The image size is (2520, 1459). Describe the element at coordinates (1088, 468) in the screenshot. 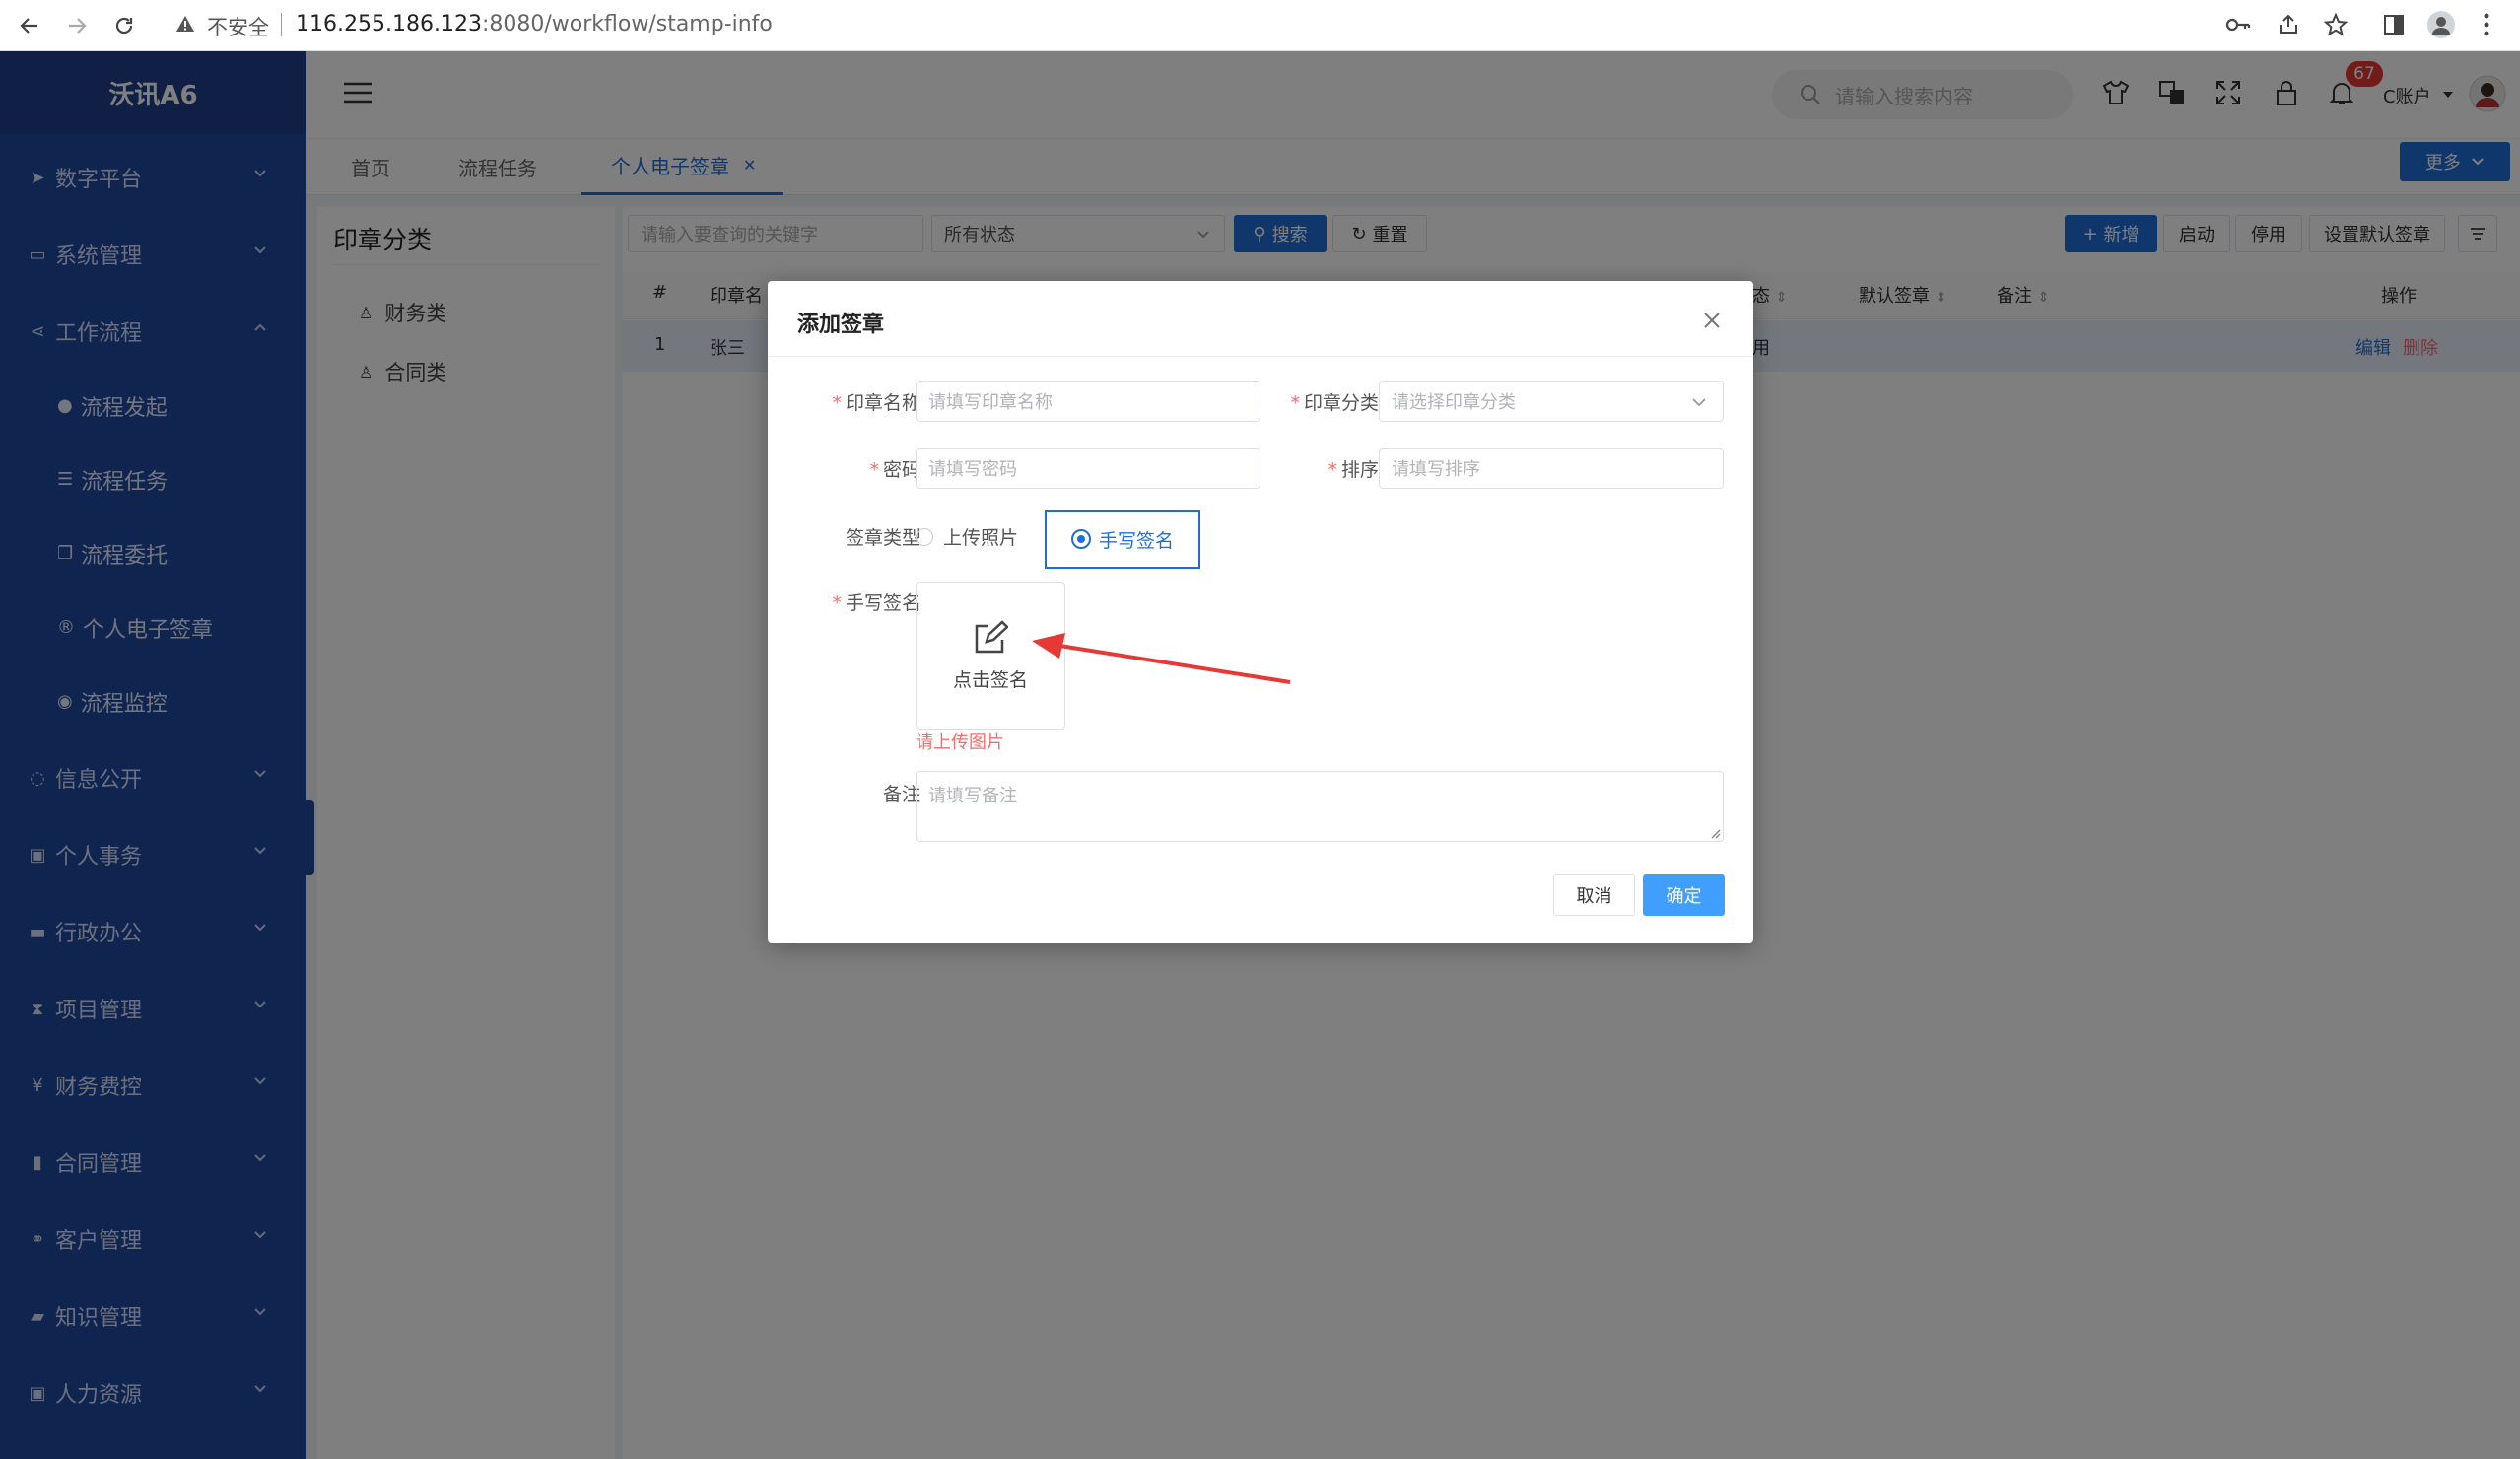

I see `password-input: 请填写密码` at that location.